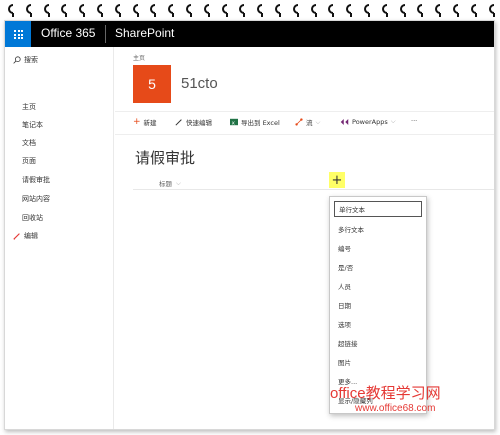 The width and height of the screenshot is (500, 435). Describe the element at coordinates (137, 122) in the screenshot. I see `plus-icon: +` at that location.